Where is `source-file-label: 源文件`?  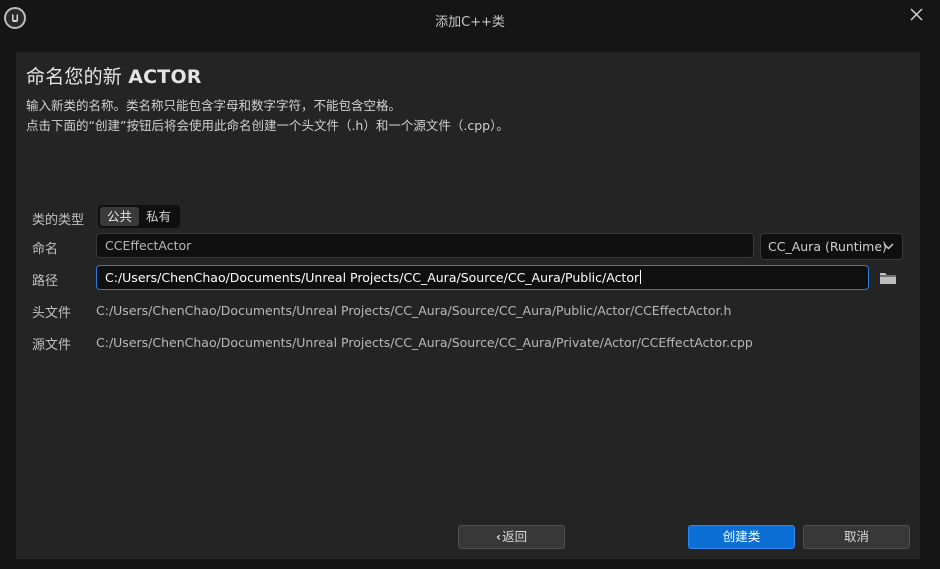 source-file-label: 源文件 is located at coordinates (52, 345).